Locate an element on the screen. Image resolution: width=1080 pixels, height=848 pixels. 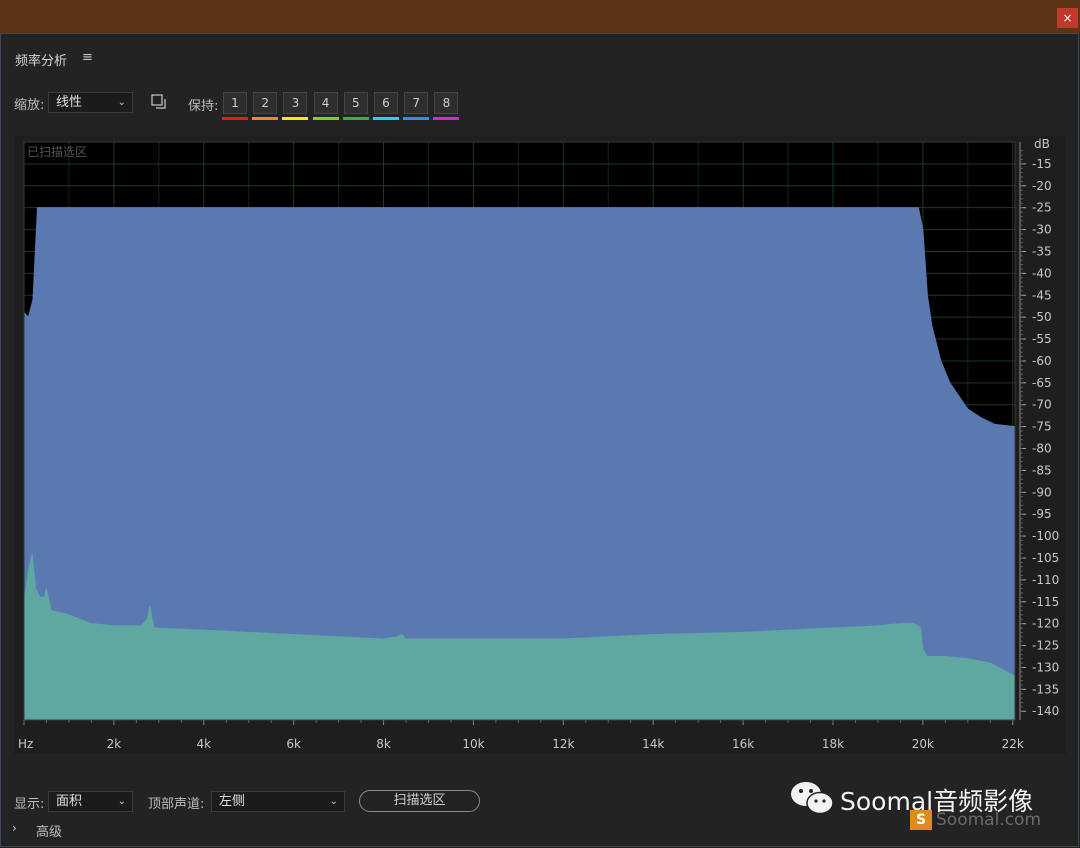
scan-selection-button: 扫描选区 is located at coordinates (419, 801).